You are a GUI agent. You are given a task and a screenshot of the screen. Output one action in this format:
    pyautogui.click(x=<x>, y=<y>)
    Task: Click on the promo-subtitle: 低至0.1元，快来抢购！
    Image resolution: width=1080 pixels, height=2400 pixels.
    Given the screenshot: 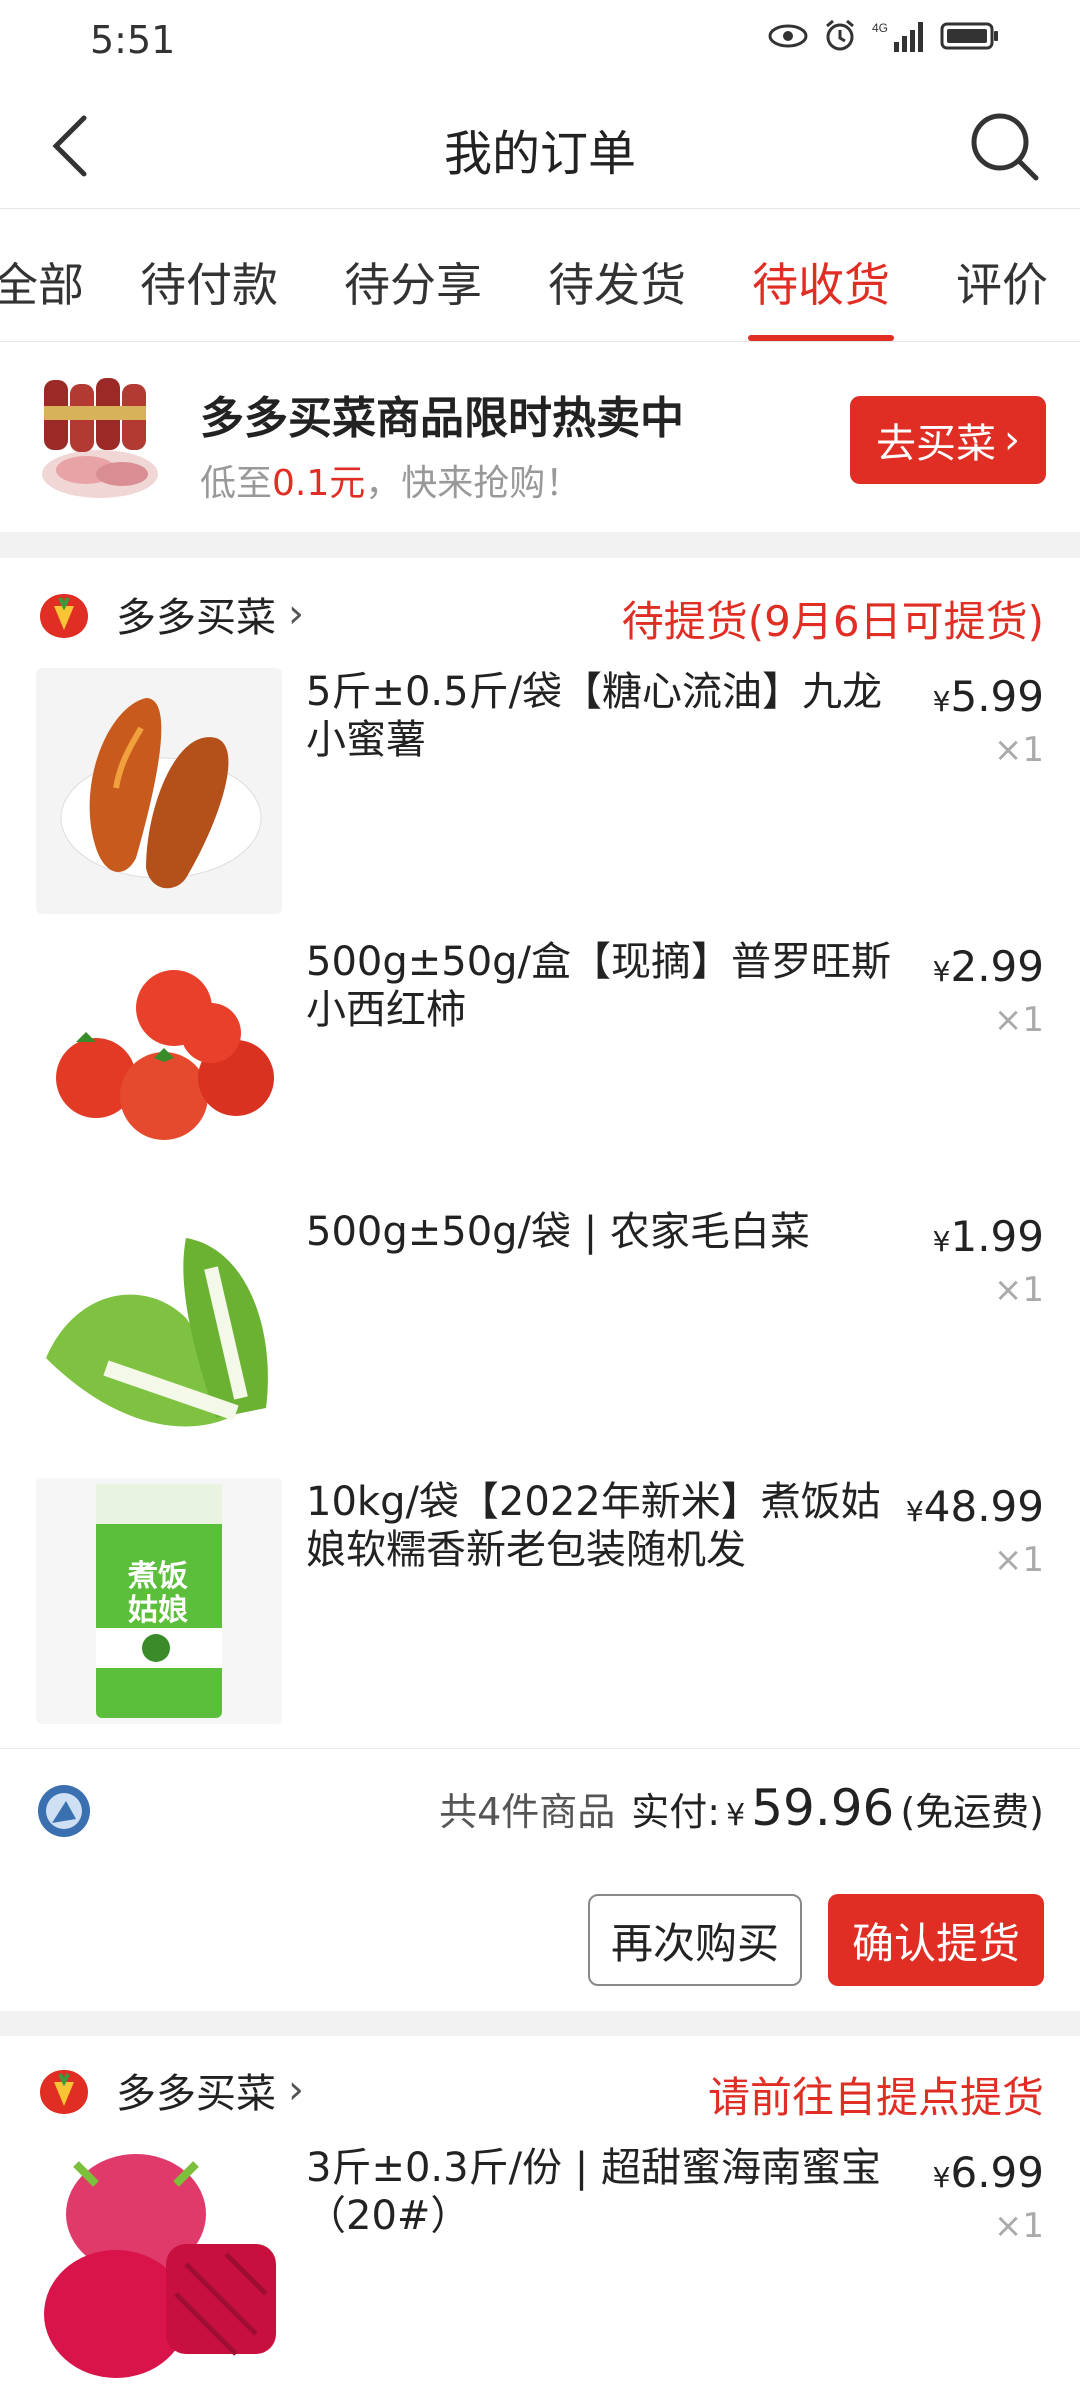 What is the action you would take?
    pyautogui.click(x=390, y=480)
    